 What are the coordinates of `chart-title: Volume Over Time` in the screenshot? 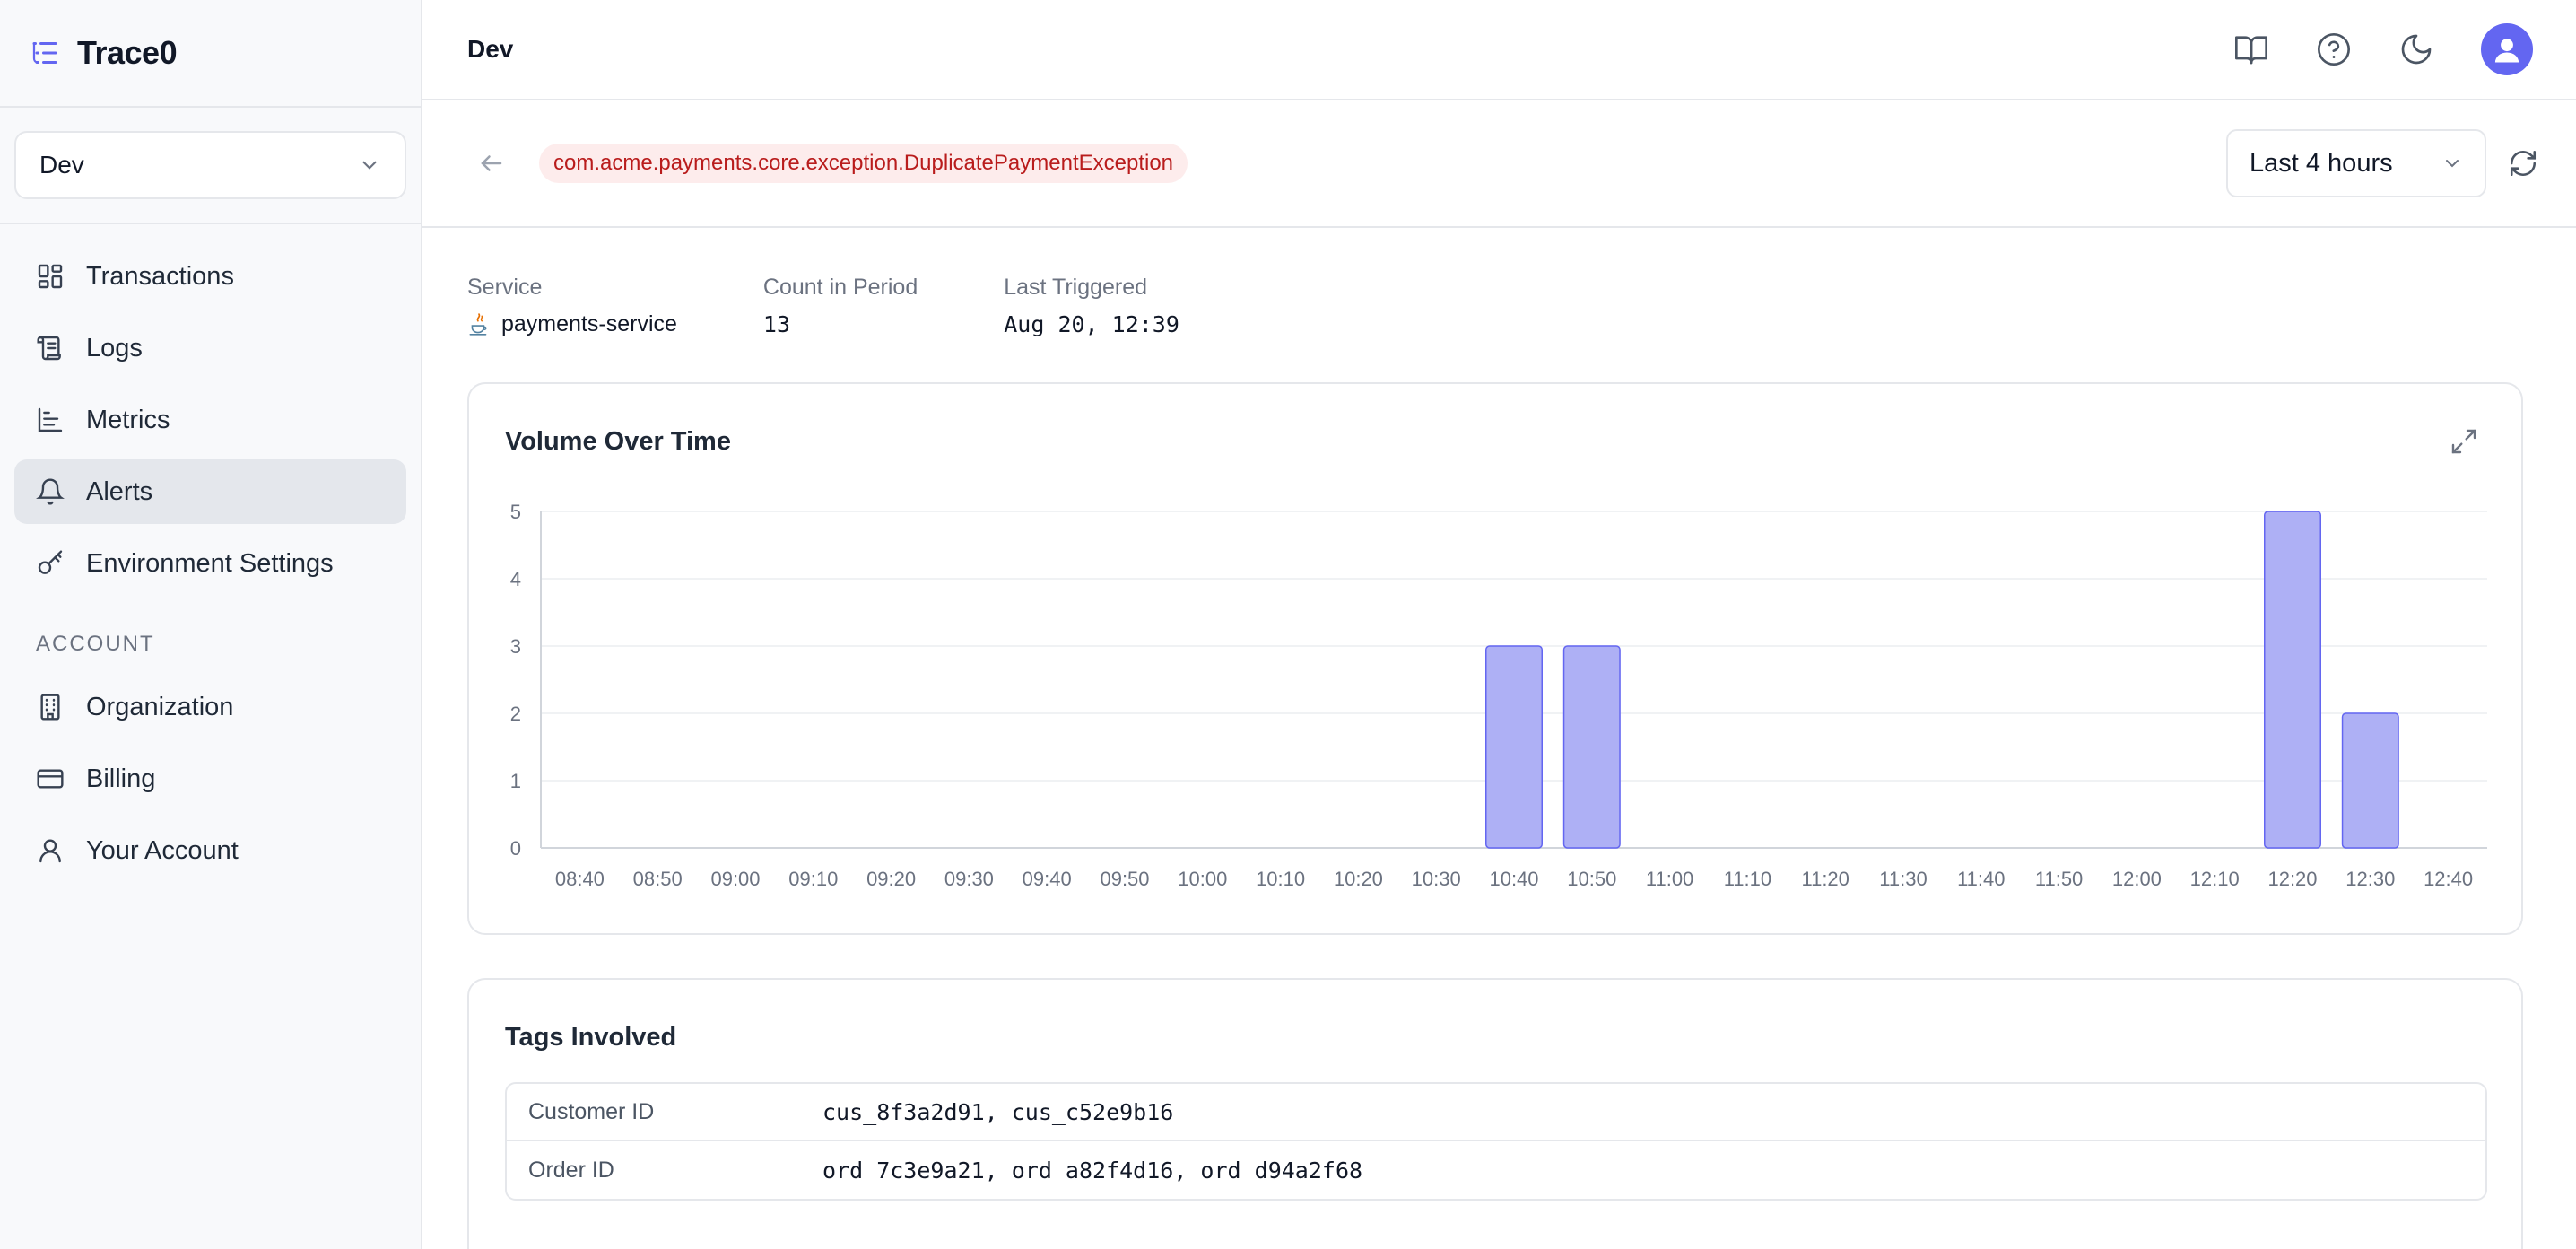 It's located at (618, 441).